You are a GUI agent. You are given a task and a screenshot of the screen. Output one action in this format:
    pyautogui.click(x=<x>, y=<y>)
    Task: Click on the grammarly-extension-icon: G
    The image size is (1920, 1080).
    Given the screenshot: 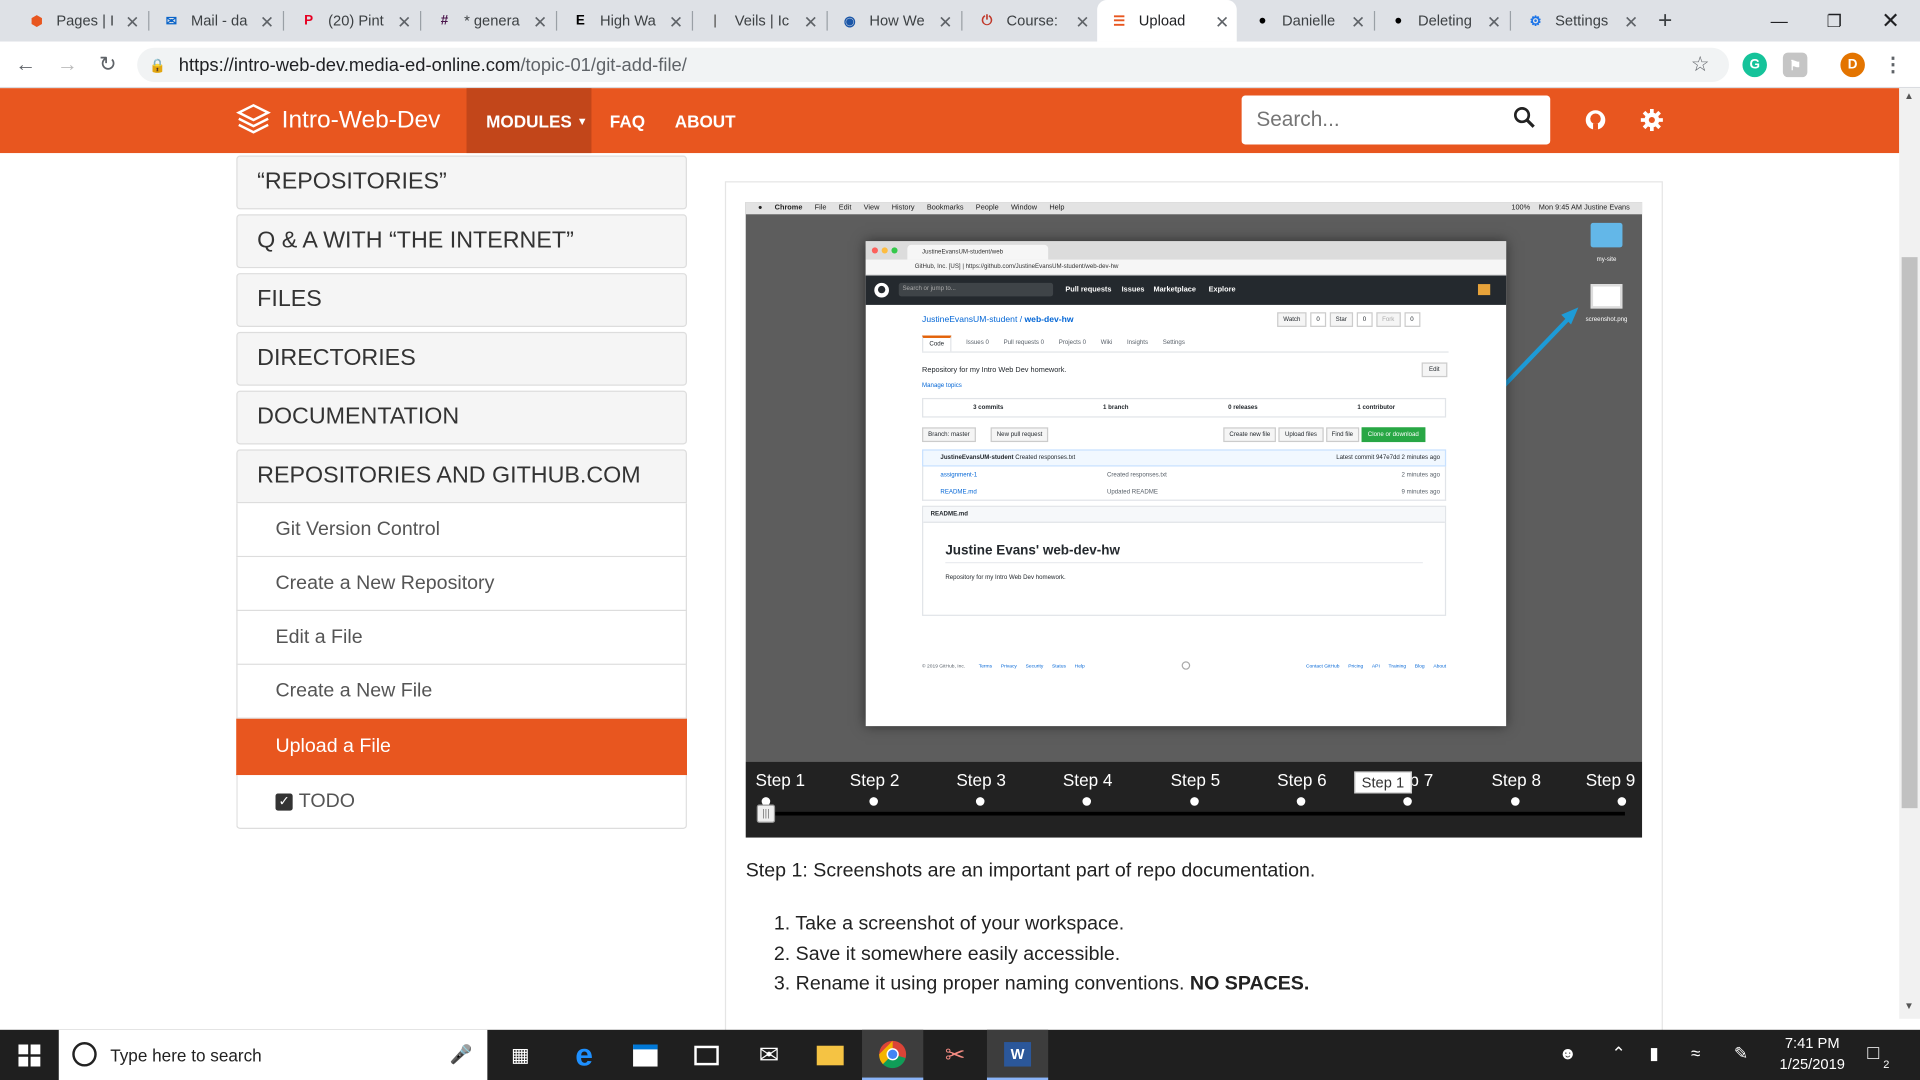 What is the action you would take?
    pyautogui.click(x=1754, y=65)
    